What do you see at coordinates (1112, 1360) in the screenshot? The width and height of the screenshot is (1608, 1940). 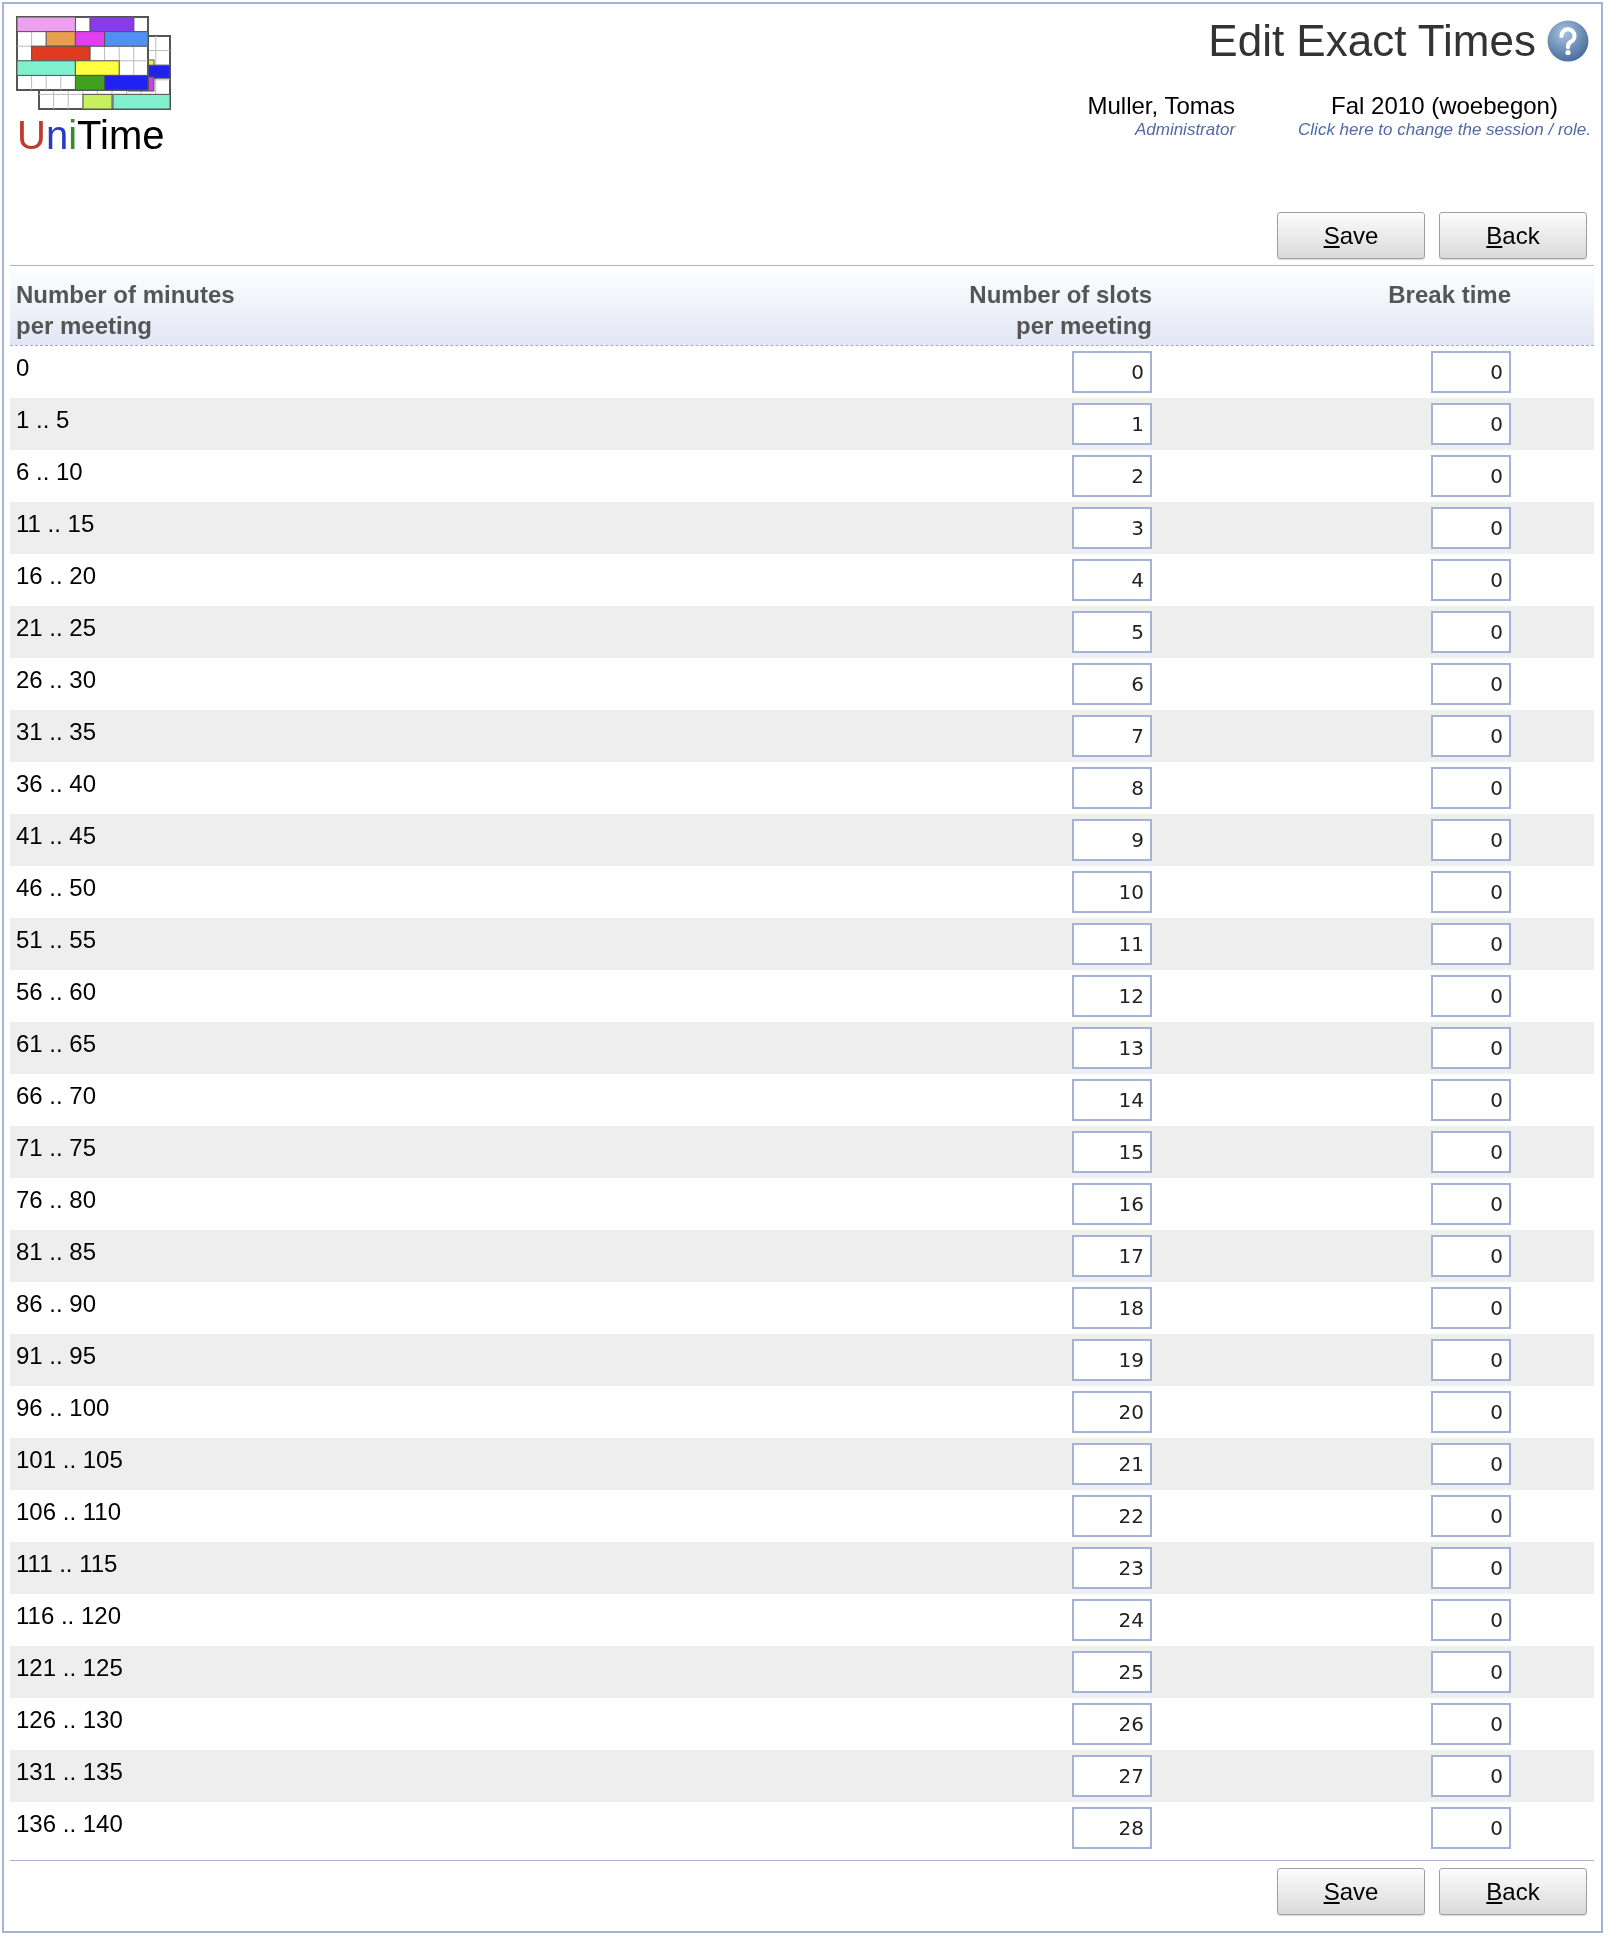 I see `slots-input: 19` at bounding box center [1112, 1360].